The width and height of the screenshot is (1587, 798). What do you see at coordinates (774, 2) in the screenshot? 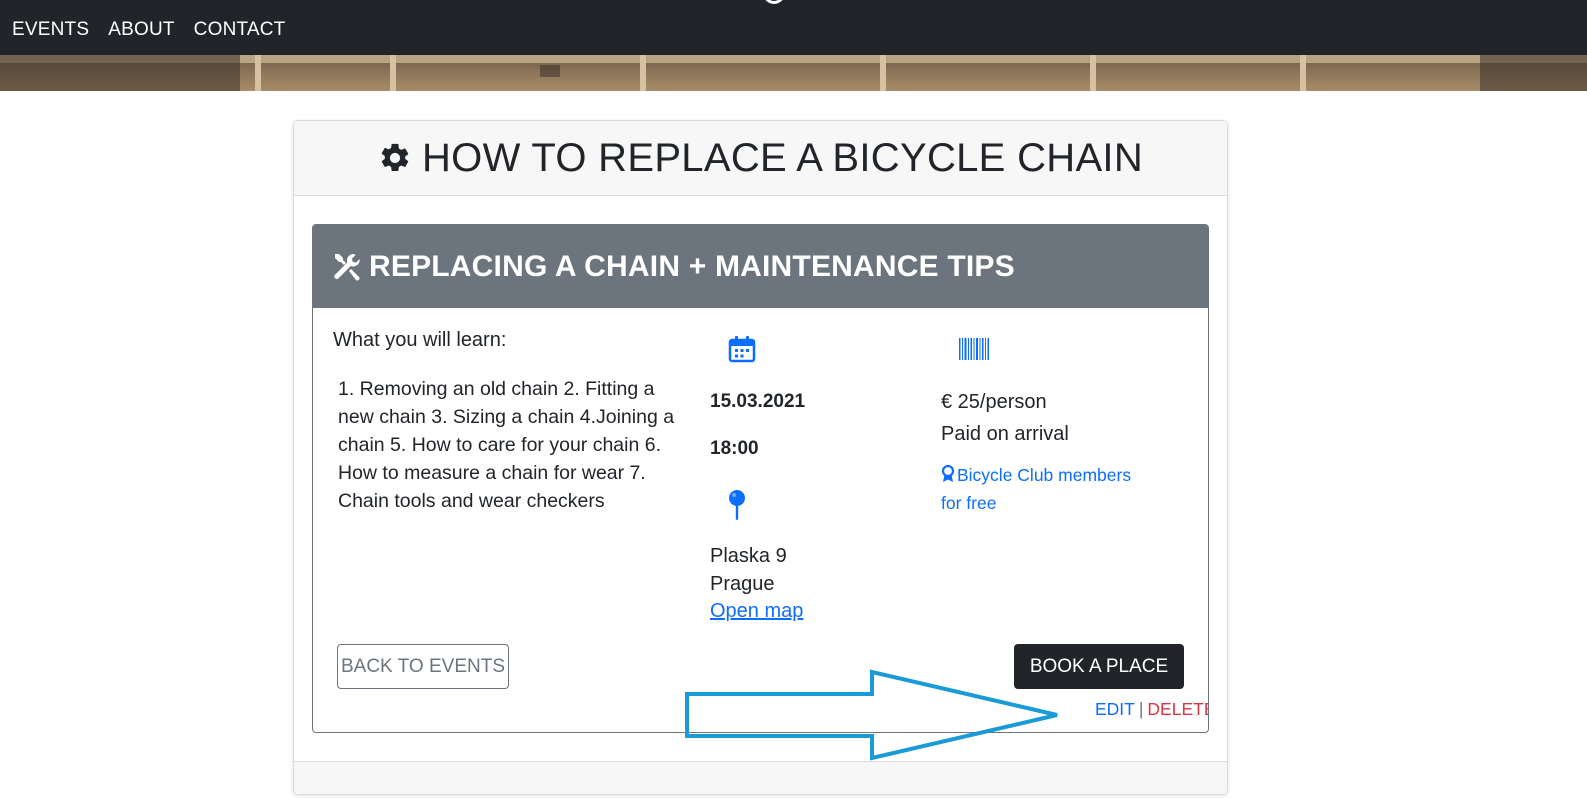
I see `logo` at bounding box center [774, 2].